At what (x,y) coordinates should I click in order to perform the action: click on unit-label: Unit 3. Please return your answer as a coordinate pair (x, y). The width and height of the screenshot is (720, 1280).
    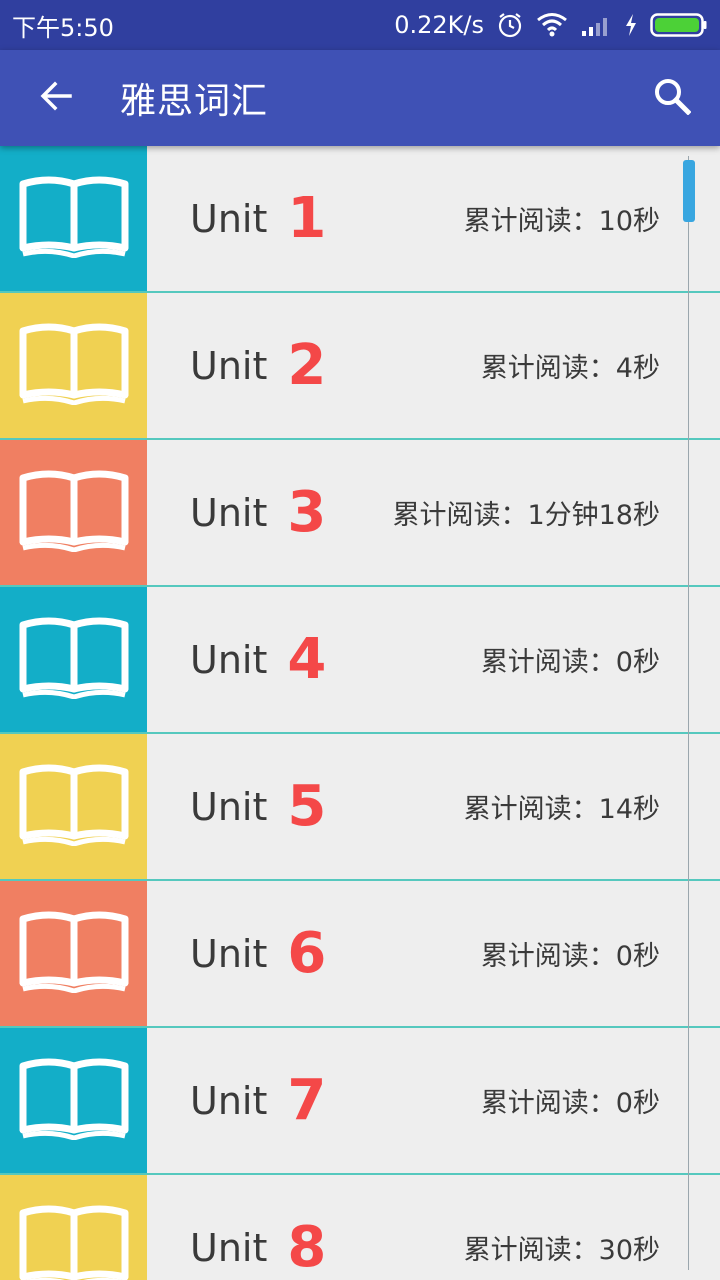
    Looking at the image, I should click on (258, 512).